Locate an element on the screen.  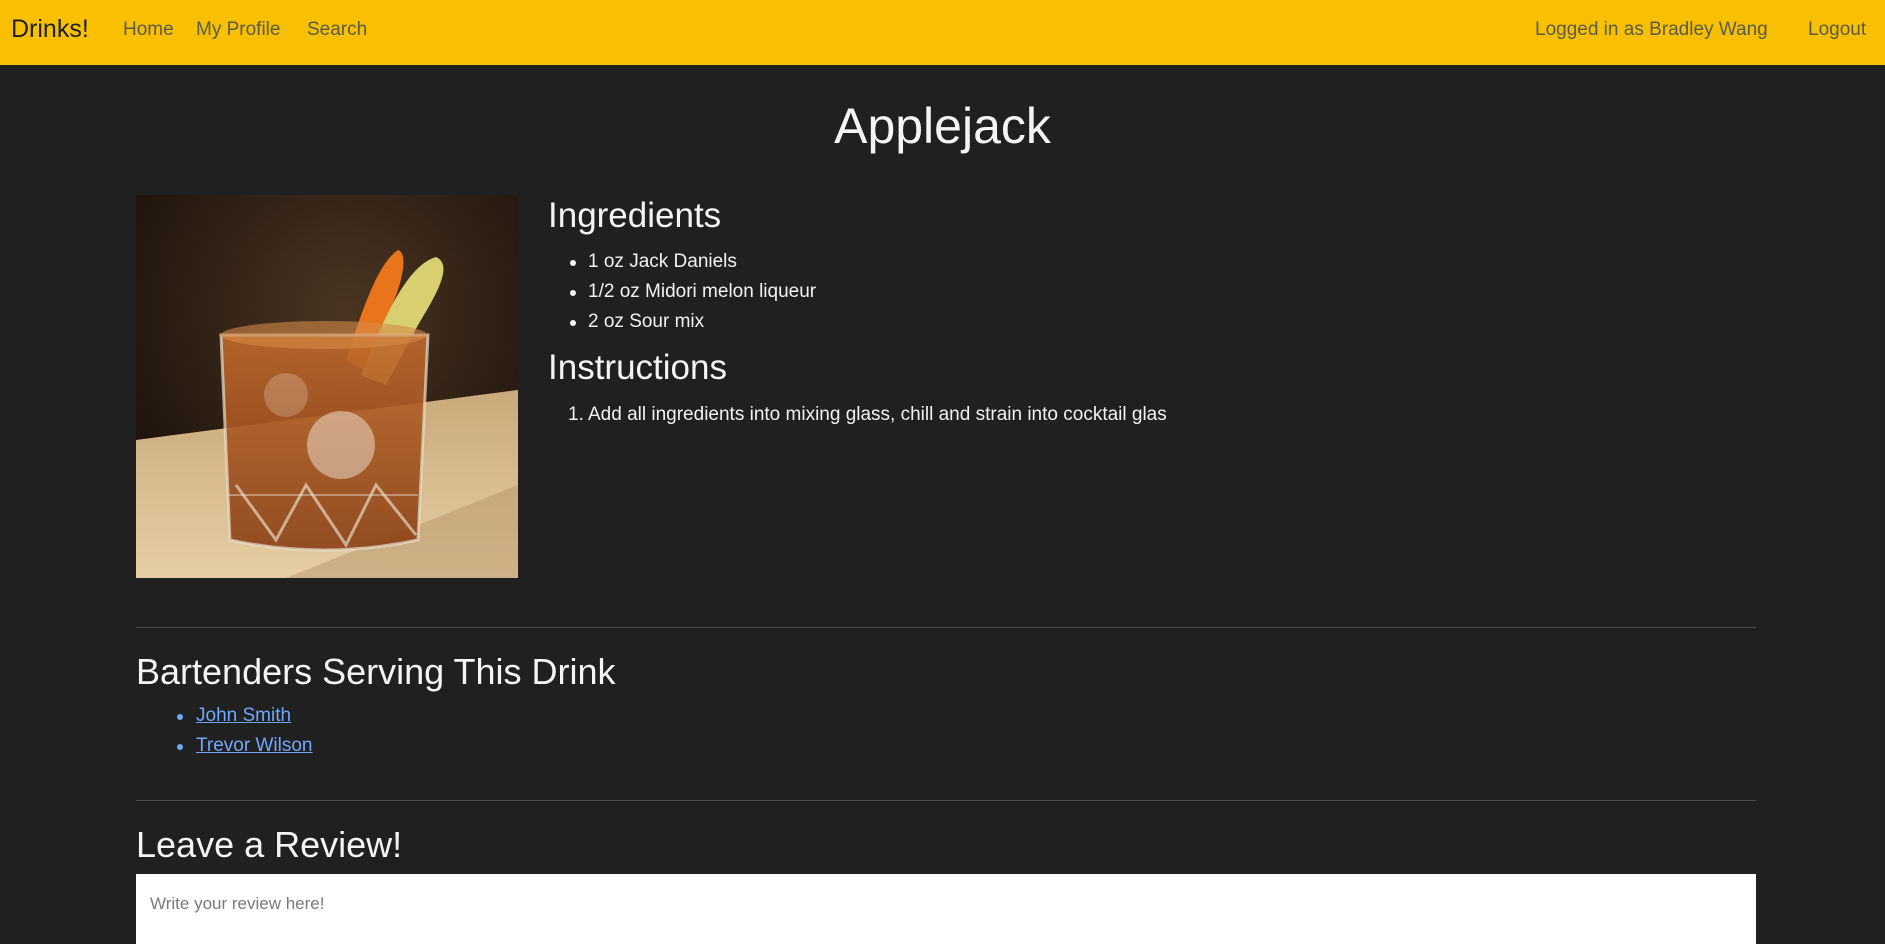
instructions-heading: Instructions is located at coordinates (637, 367).